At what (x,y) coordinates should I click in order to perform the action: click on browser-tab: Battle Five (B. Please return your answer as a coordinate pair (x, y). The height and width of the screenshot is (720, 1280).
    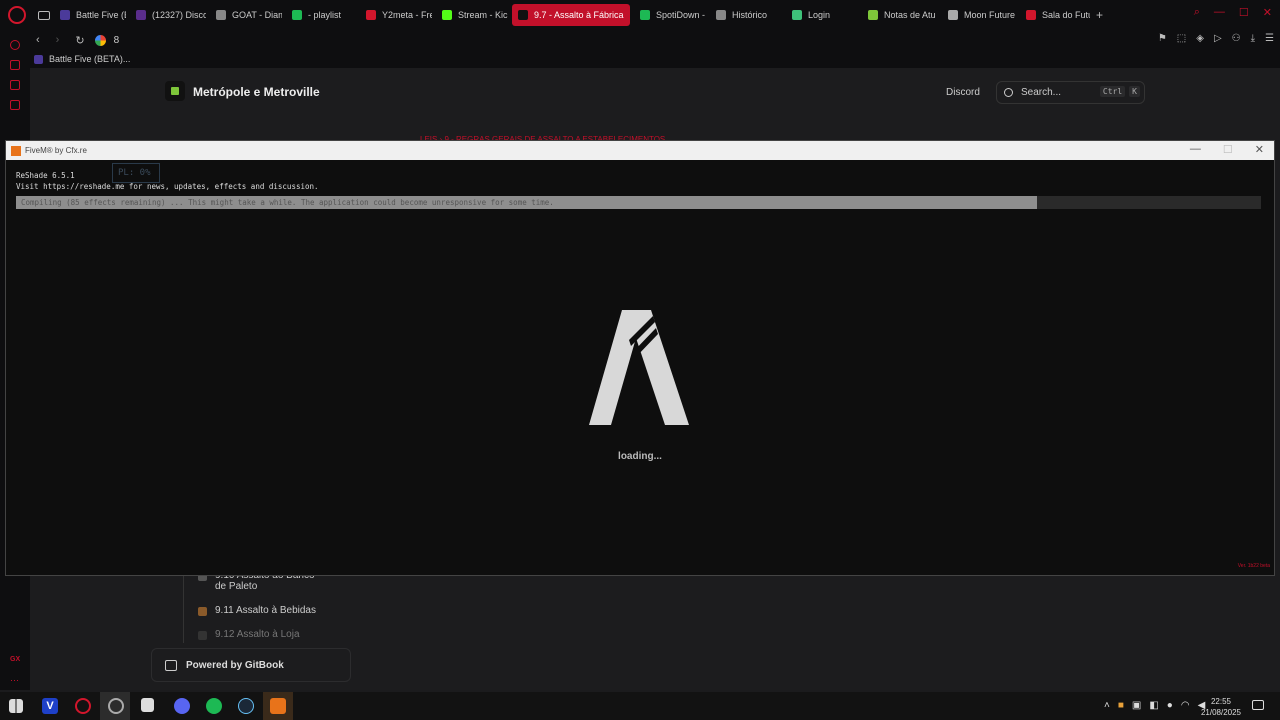
    Looking at the image, I should click on (90, 15).